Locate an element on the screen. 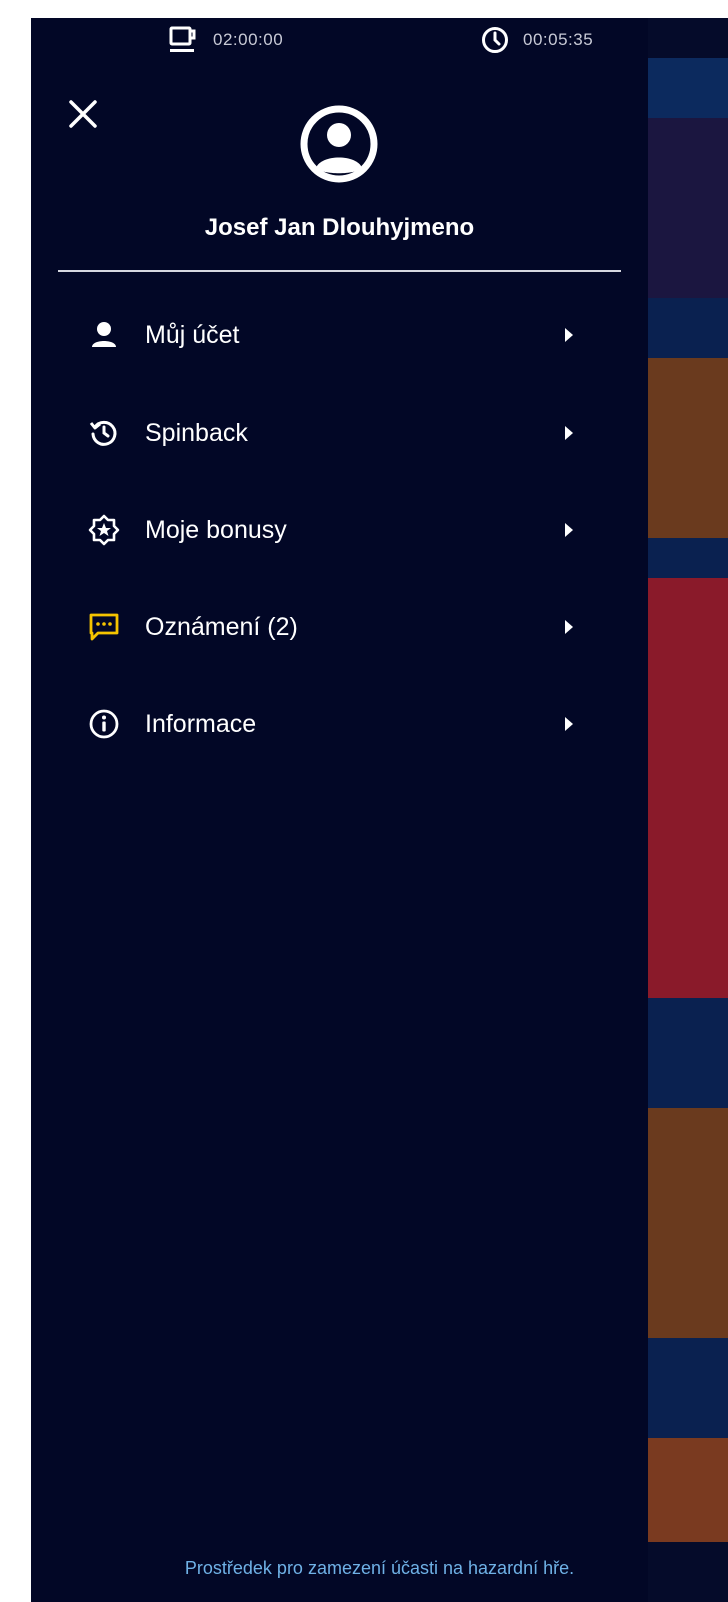 The height and width of the screenshot is (1602, 728). session-timer: 00:05:35 is located at coordinates (537, 40).